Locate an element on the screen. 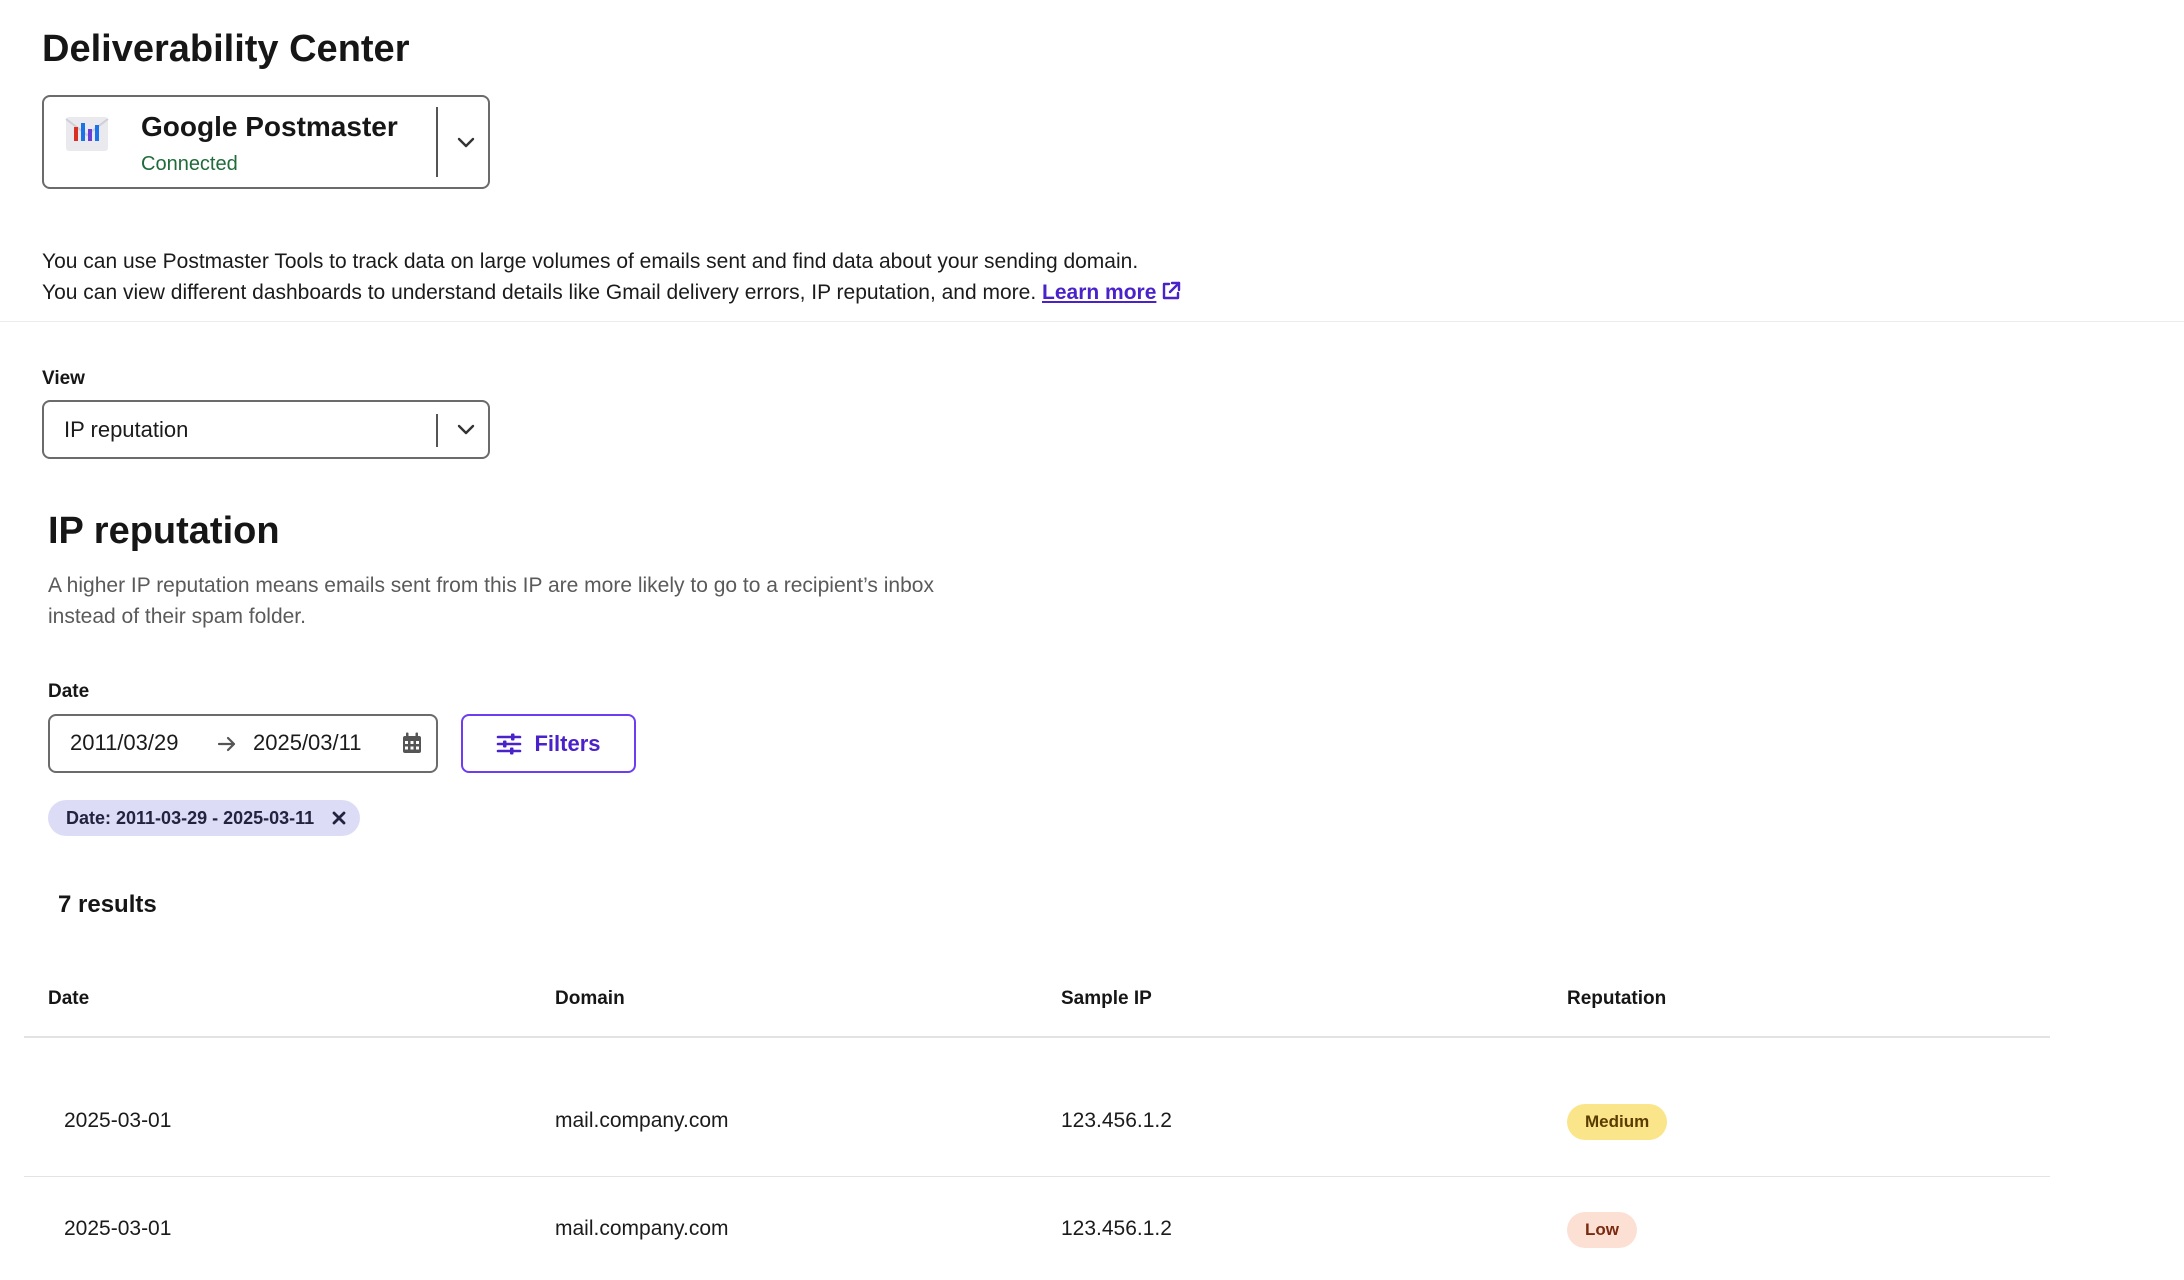  postmaster-logo-icon is located at coordinates (87, 134).